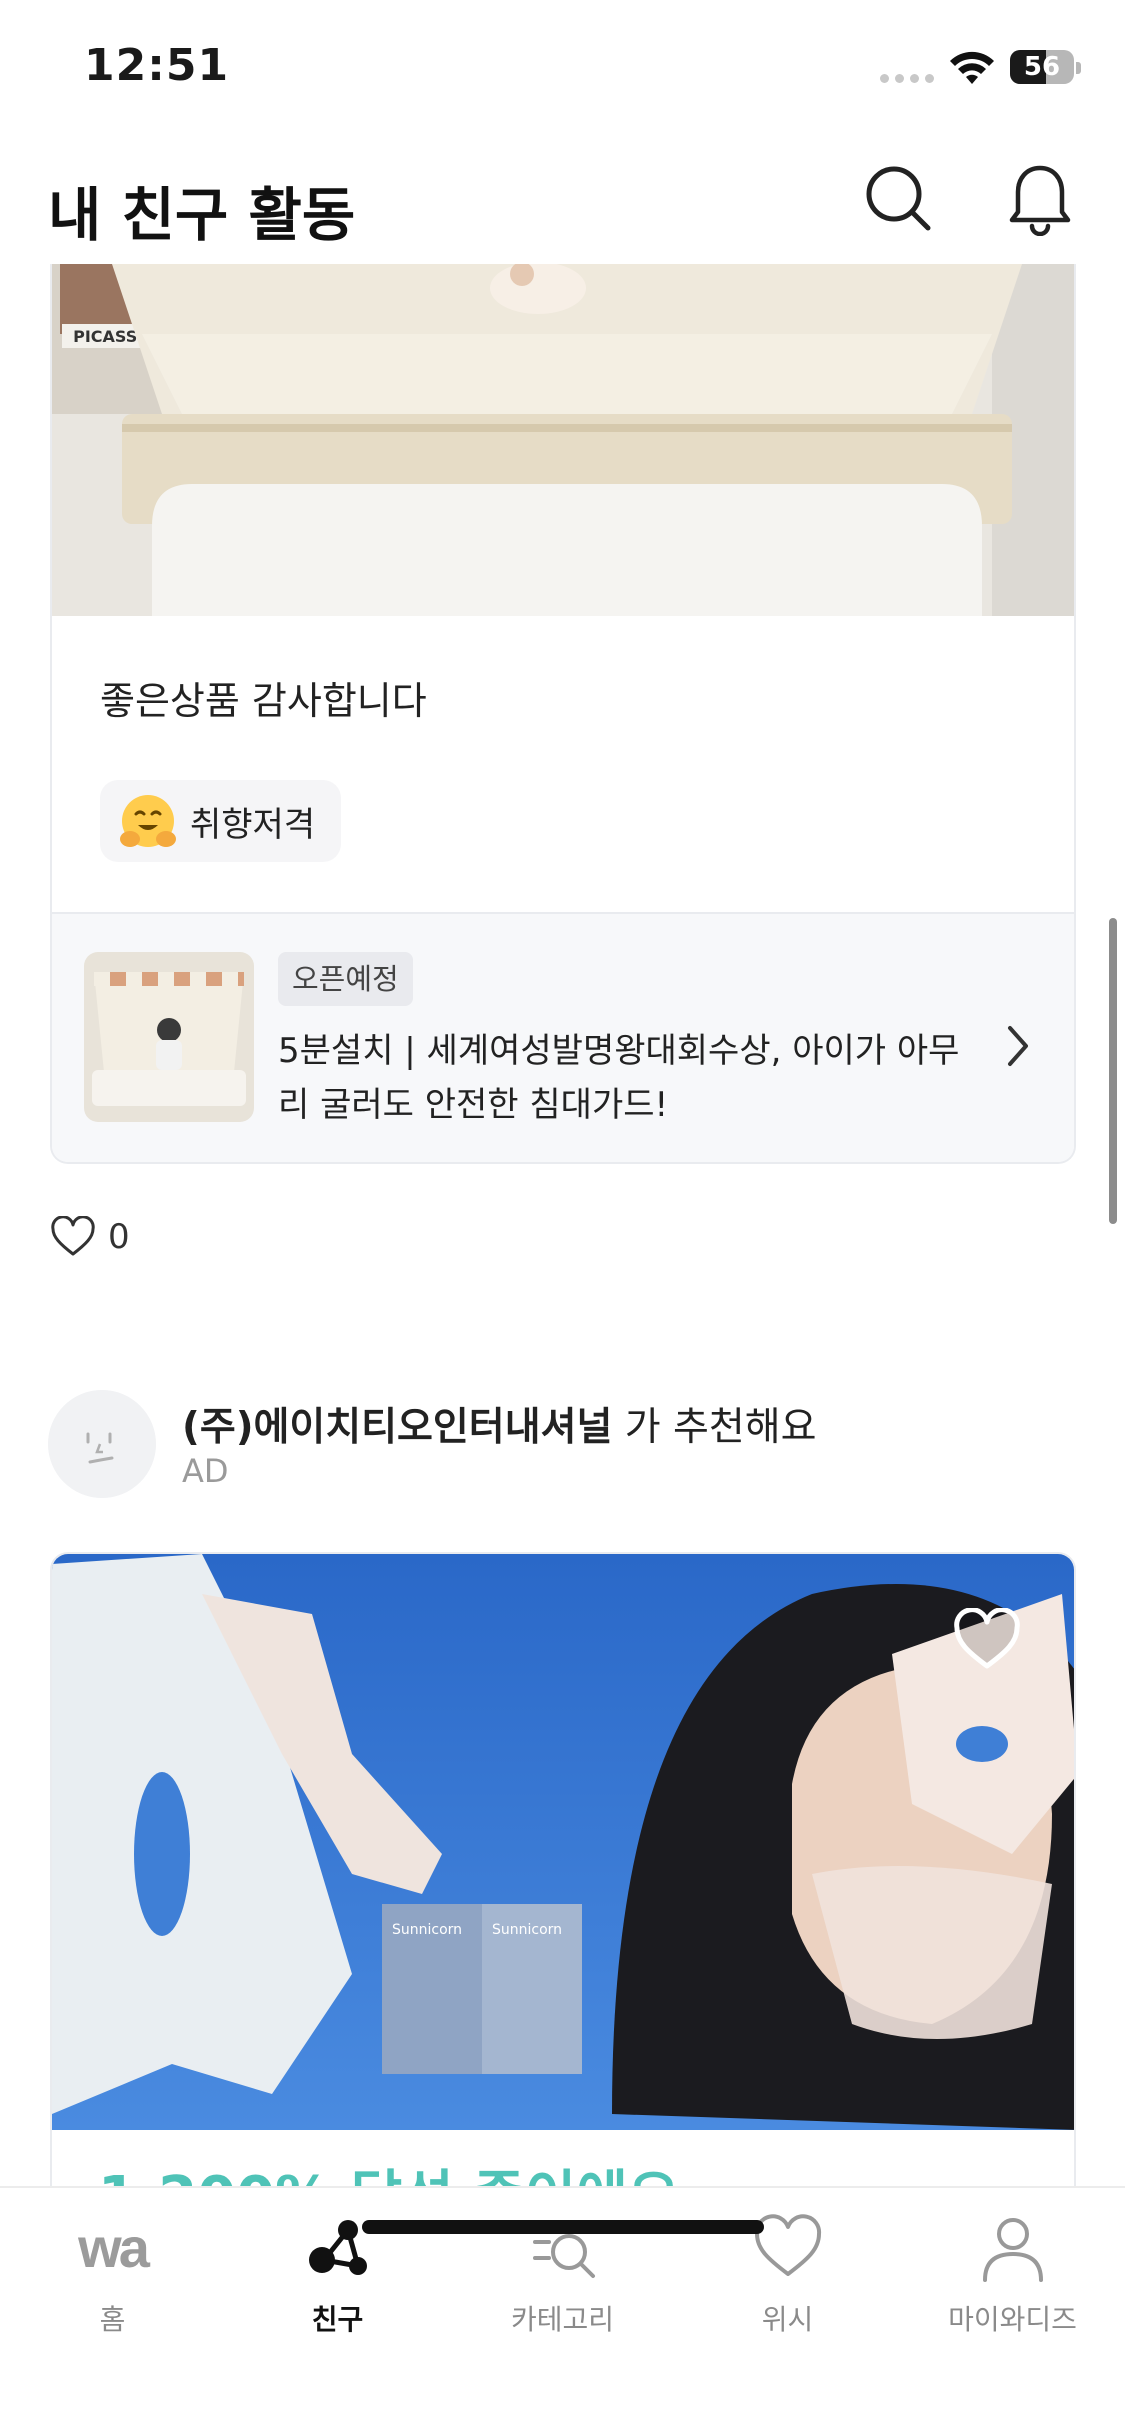 This screenshot has width=1125, height=2436. I want to click on tab-label: 위시, so click(787, 2319).